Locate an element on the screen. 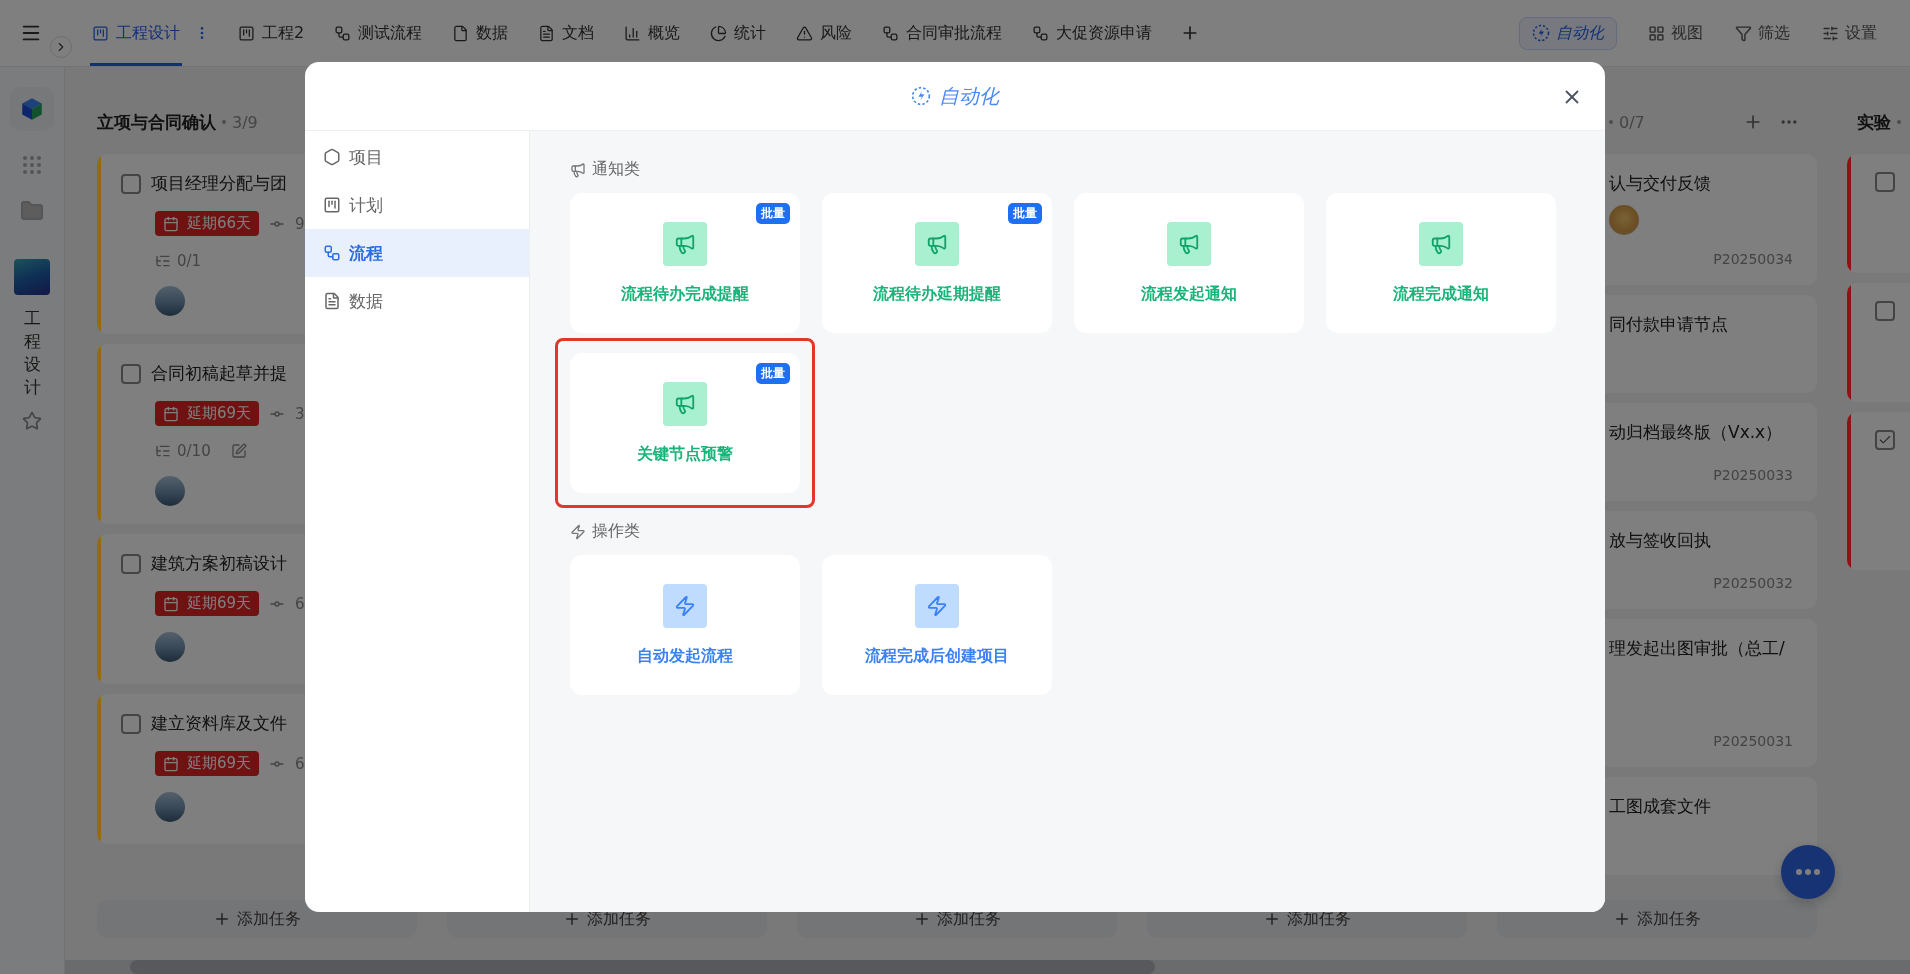  more-button is located at coordinates (1808, 872).